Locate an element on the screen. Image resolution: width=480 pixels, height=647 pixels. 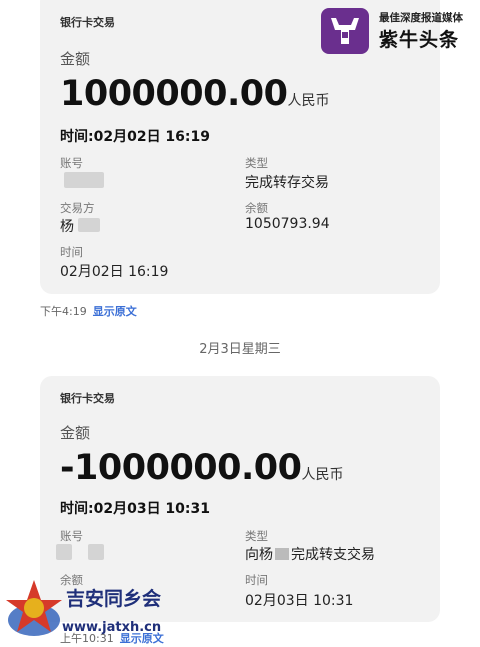
counterparty-redacted is located at coordinates (89, 225).